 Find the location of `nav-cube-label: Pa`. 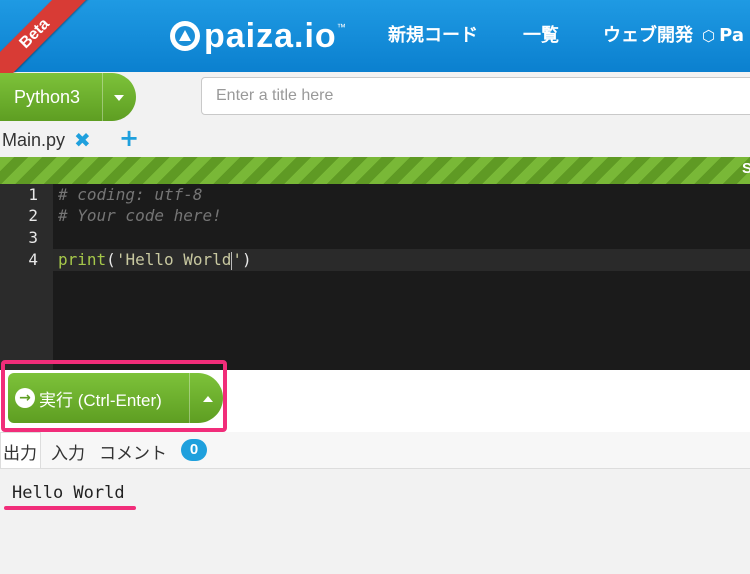

nav-cube-label: Pa is located at coordinates (731, 35).